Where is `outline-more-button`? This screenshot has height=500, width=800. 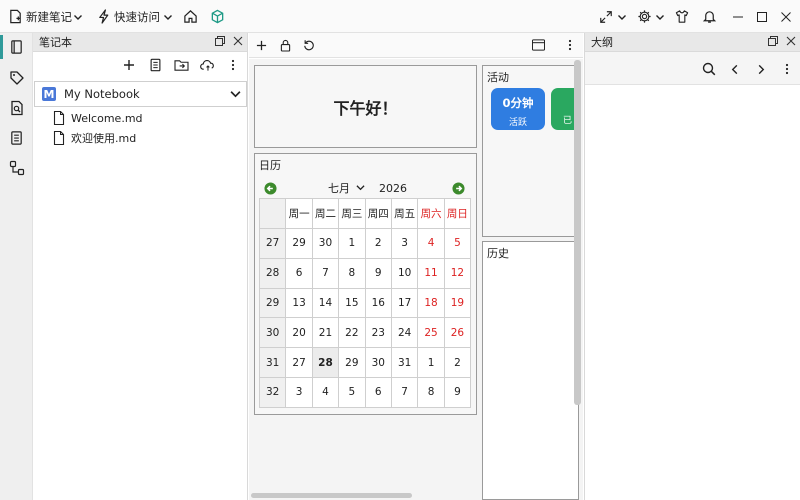
outline-more-button is located at coordinates (787, 69).